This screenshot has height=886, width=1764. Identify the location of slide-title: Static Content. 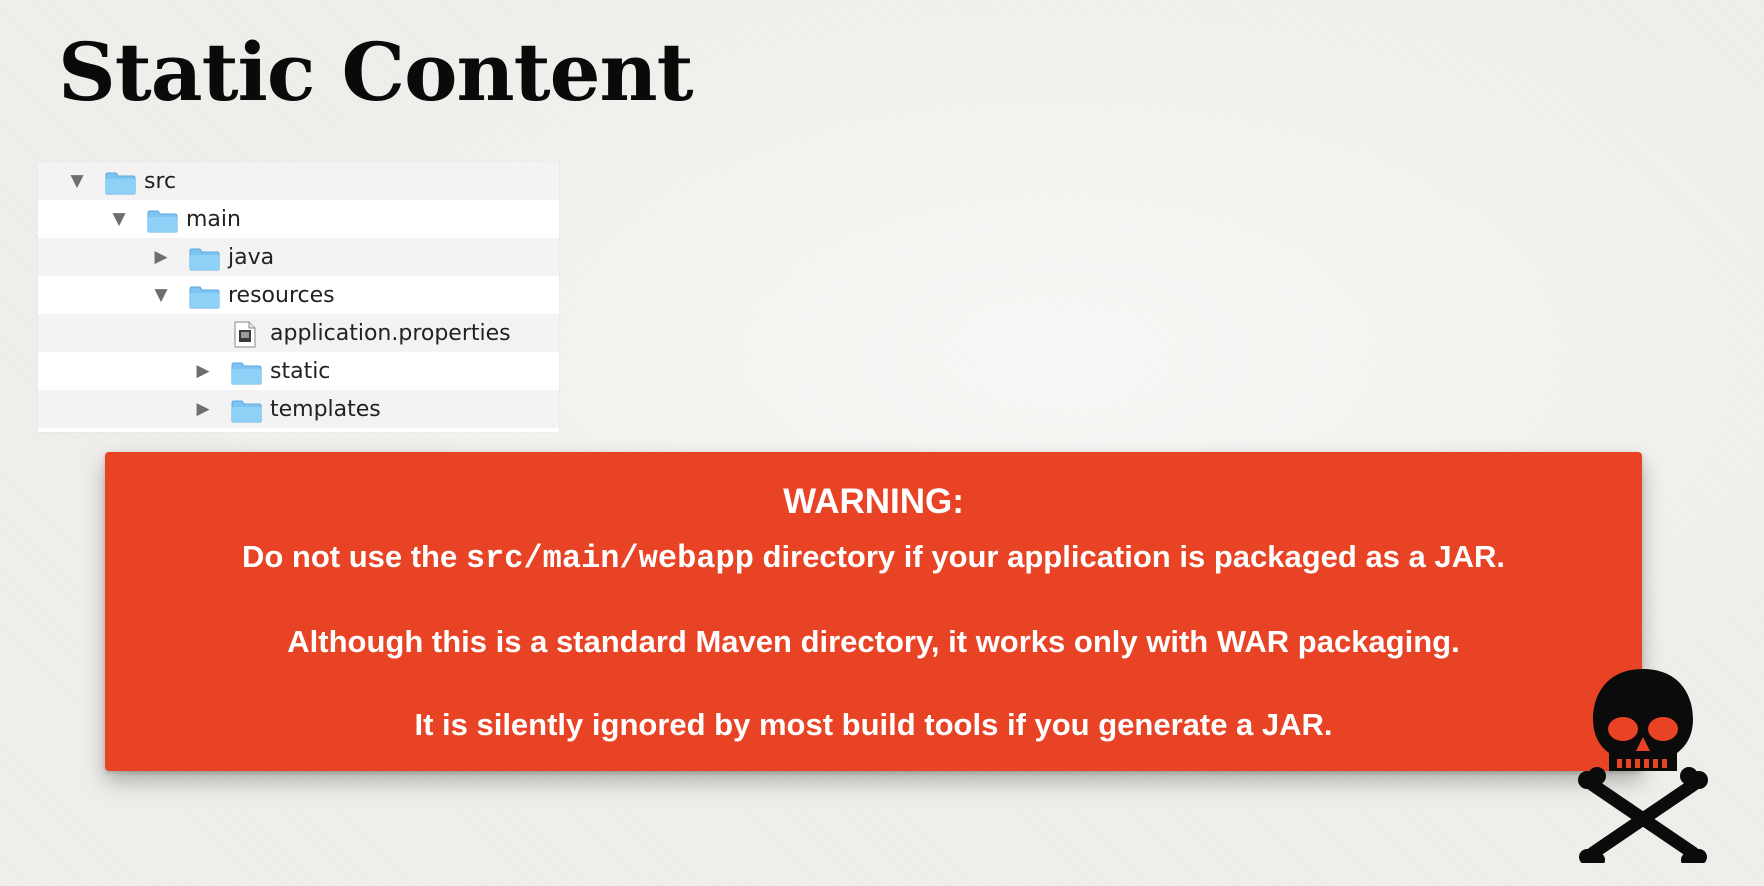
(376, 72).